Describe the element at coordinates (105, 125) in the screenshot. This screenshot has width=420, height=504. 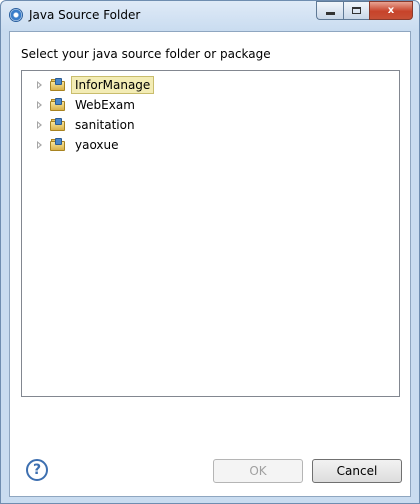
I see `tree-item-label: sanitation` at that location.